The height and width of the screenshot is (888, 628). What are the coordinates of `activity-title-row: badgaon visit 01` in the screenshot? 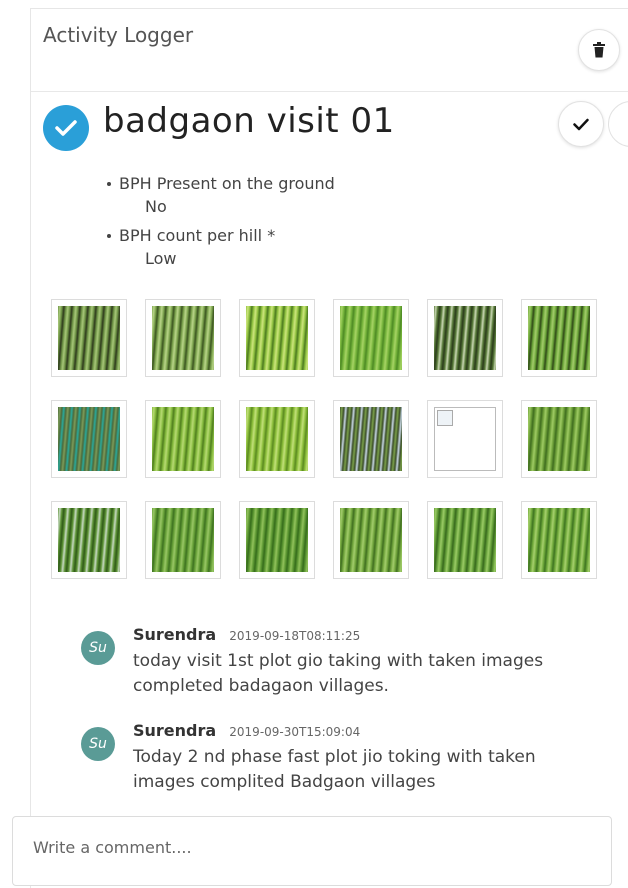 It's located at (329, 127).